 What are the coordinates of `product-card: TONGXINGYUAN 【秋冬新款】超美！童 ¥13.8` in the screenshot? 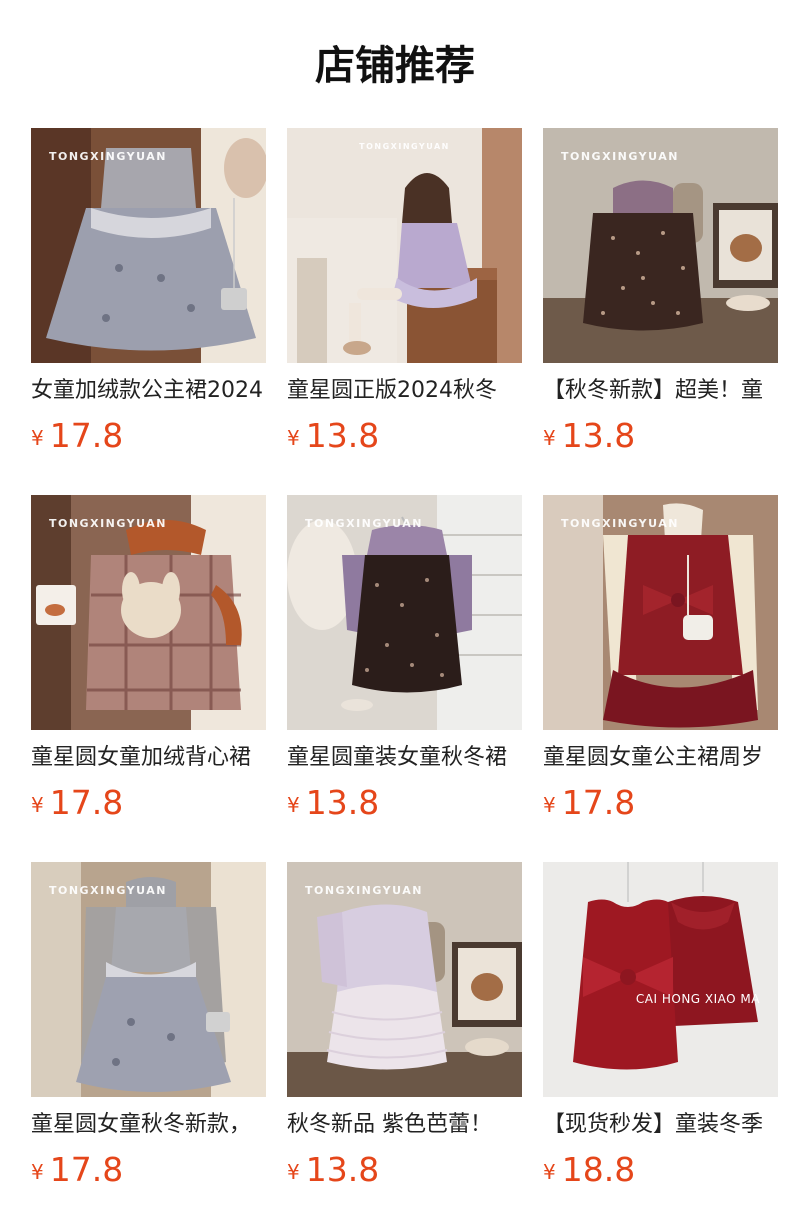 It's located at (660, 298).